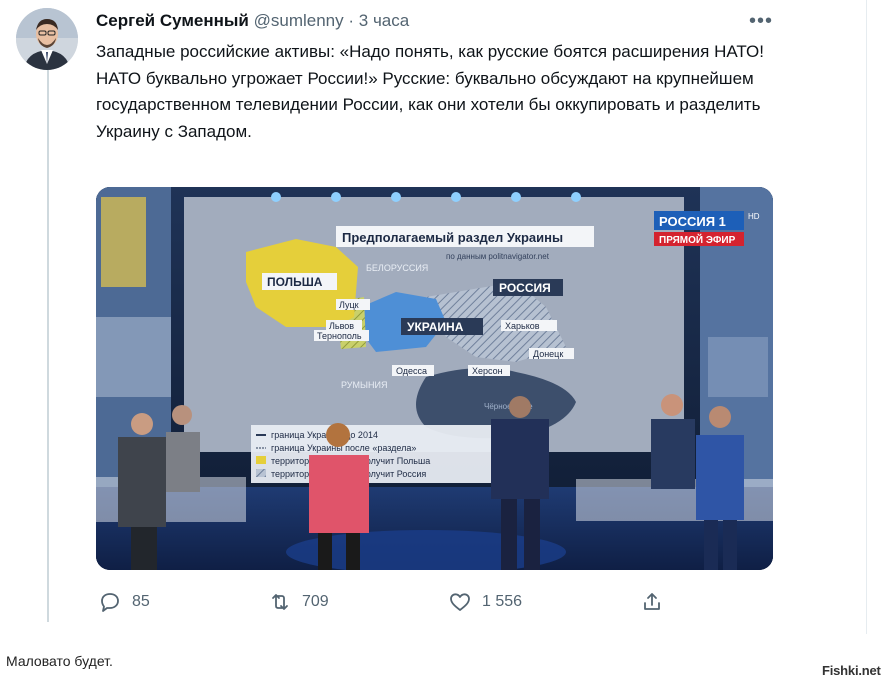  What do you see at coordinates (522, 326) in the screenshot?
I see `city-label: Харьков` at bounding box center [522, 326].